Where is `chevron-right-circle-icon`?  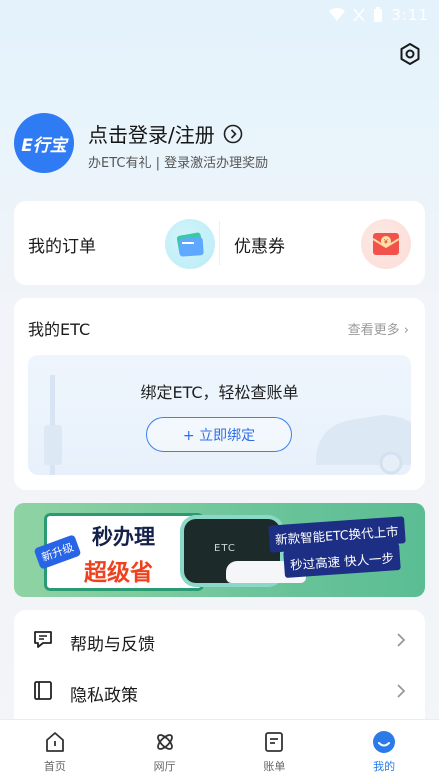 chevron-right-circle-icon is located at coordinates (233, 133).